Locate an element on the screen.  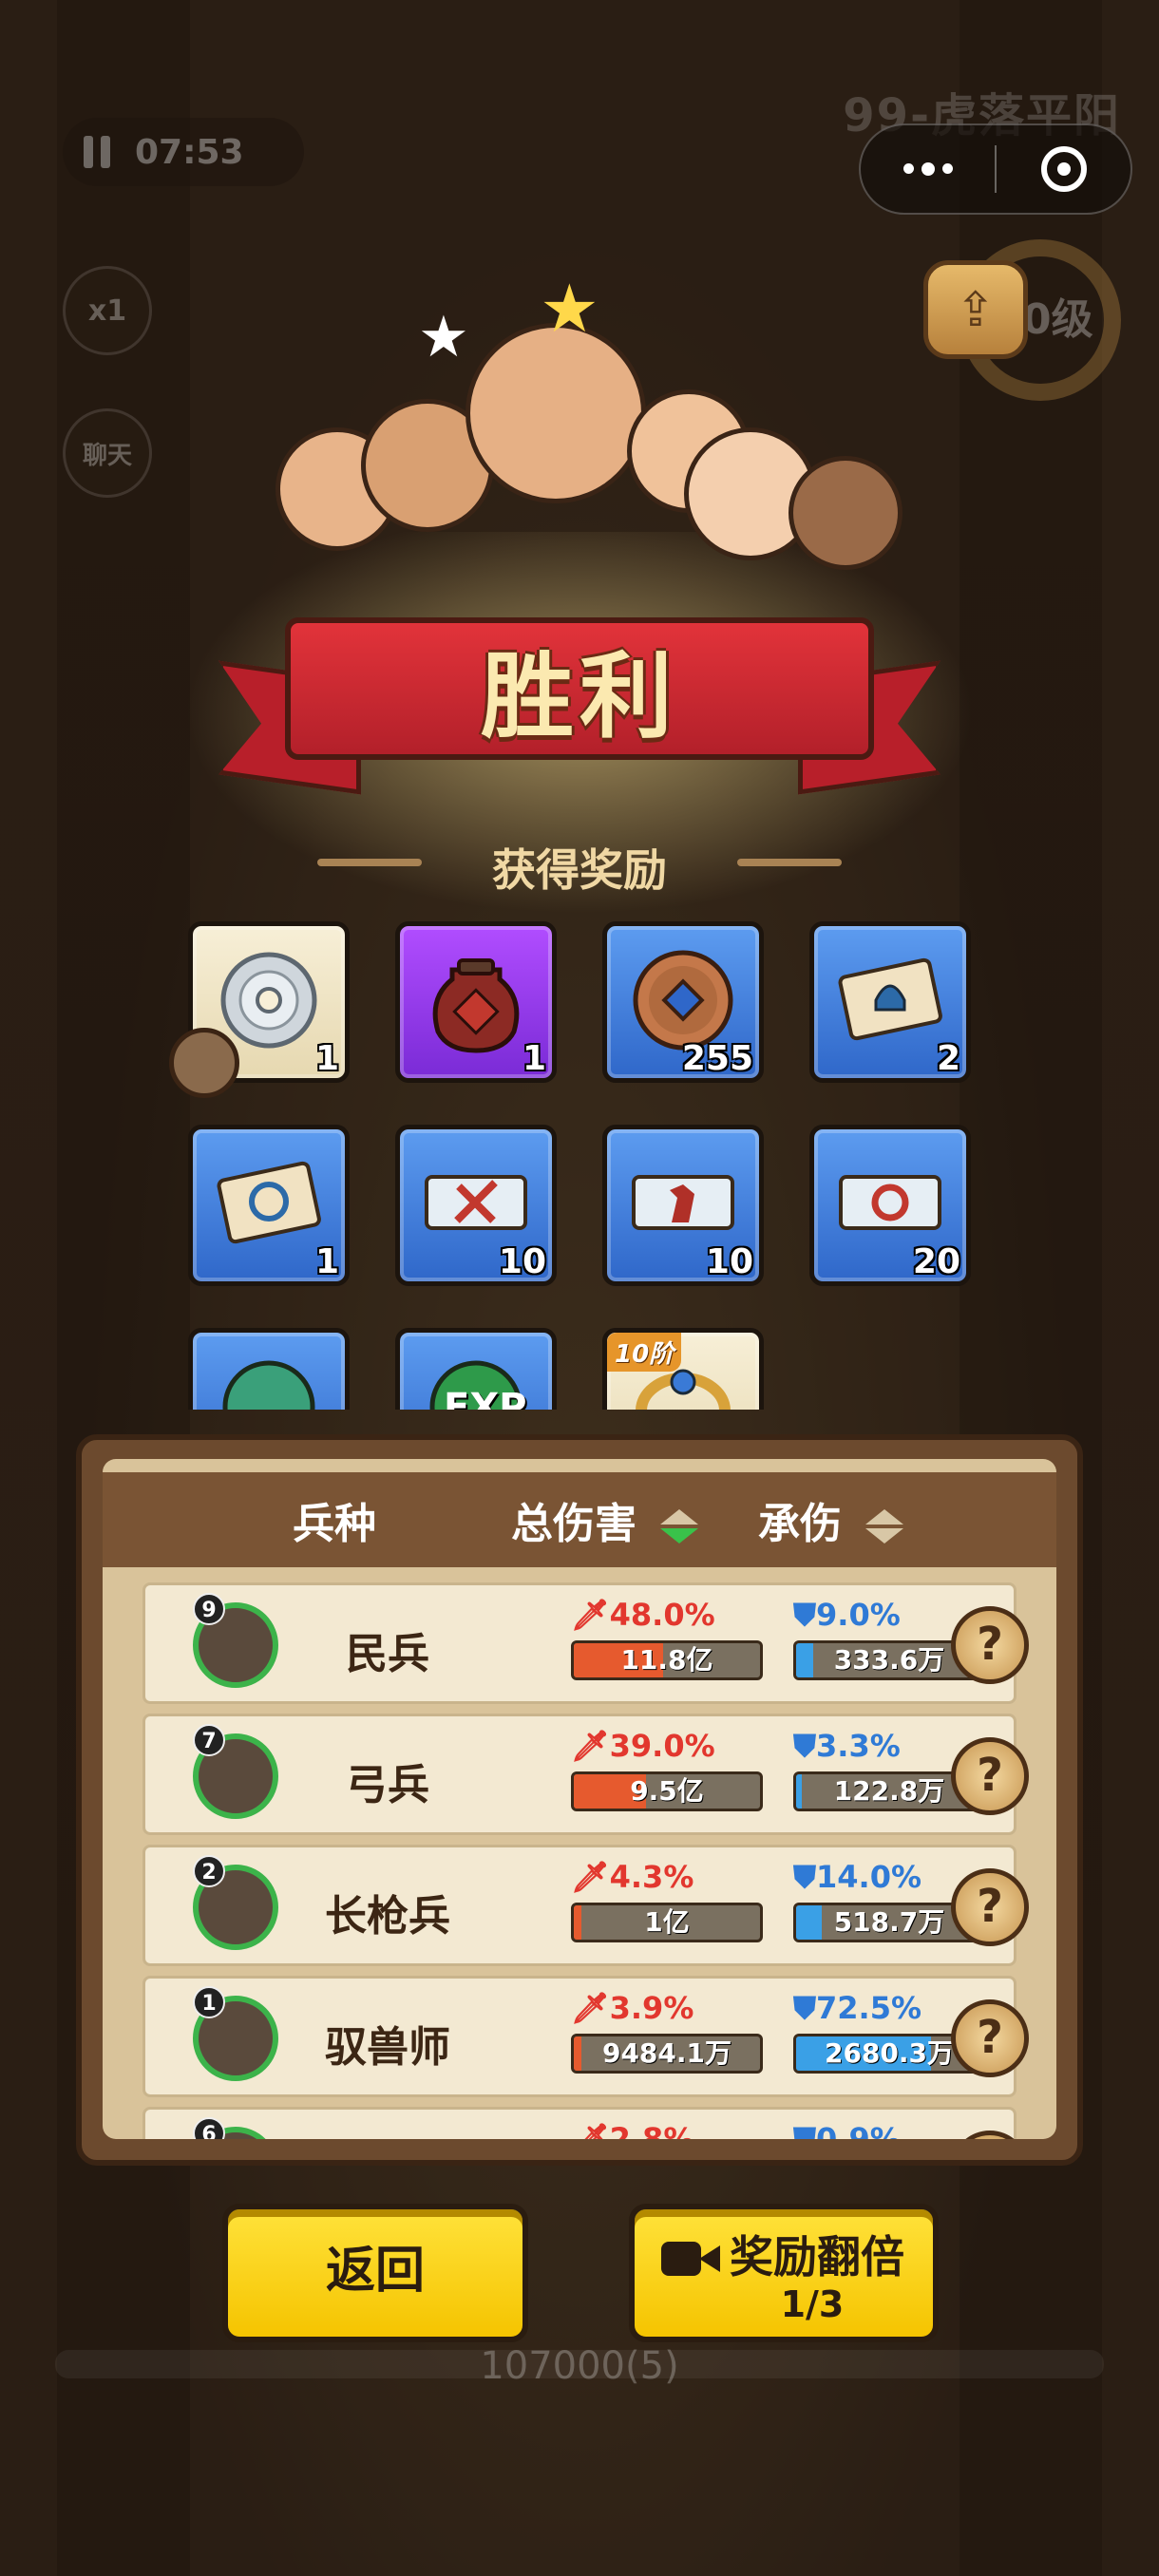
victory-banner: 胜利 is located at coordinates (579, 712).